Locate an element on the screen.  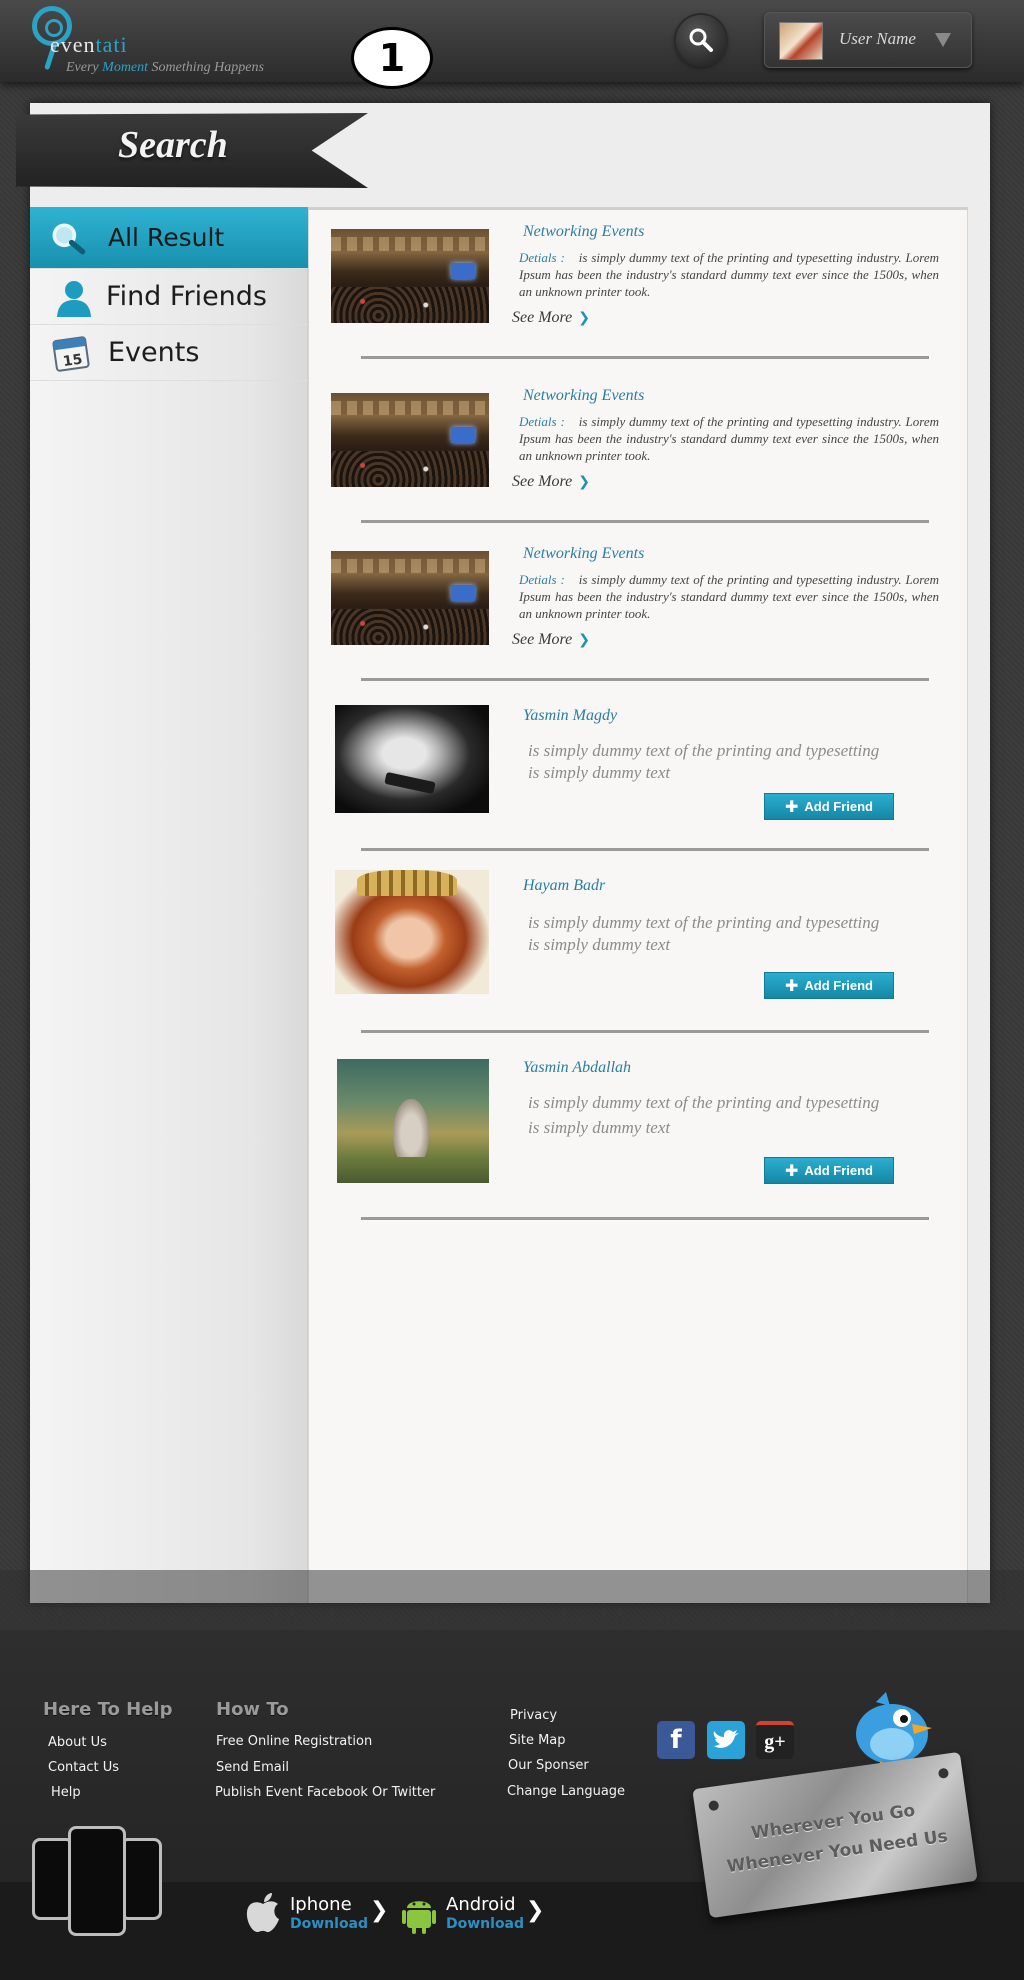
sidebar-item-label: Events is located at coordinates (154, 352).